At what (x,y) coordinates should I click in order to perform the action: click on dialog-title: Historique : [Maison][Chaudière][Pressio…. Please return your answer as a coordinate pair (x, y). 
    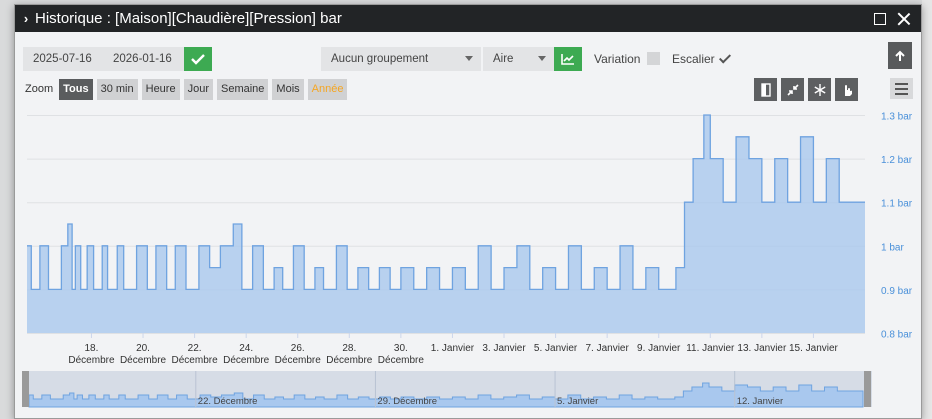
    Looking at the image, I should click on (188, 18).